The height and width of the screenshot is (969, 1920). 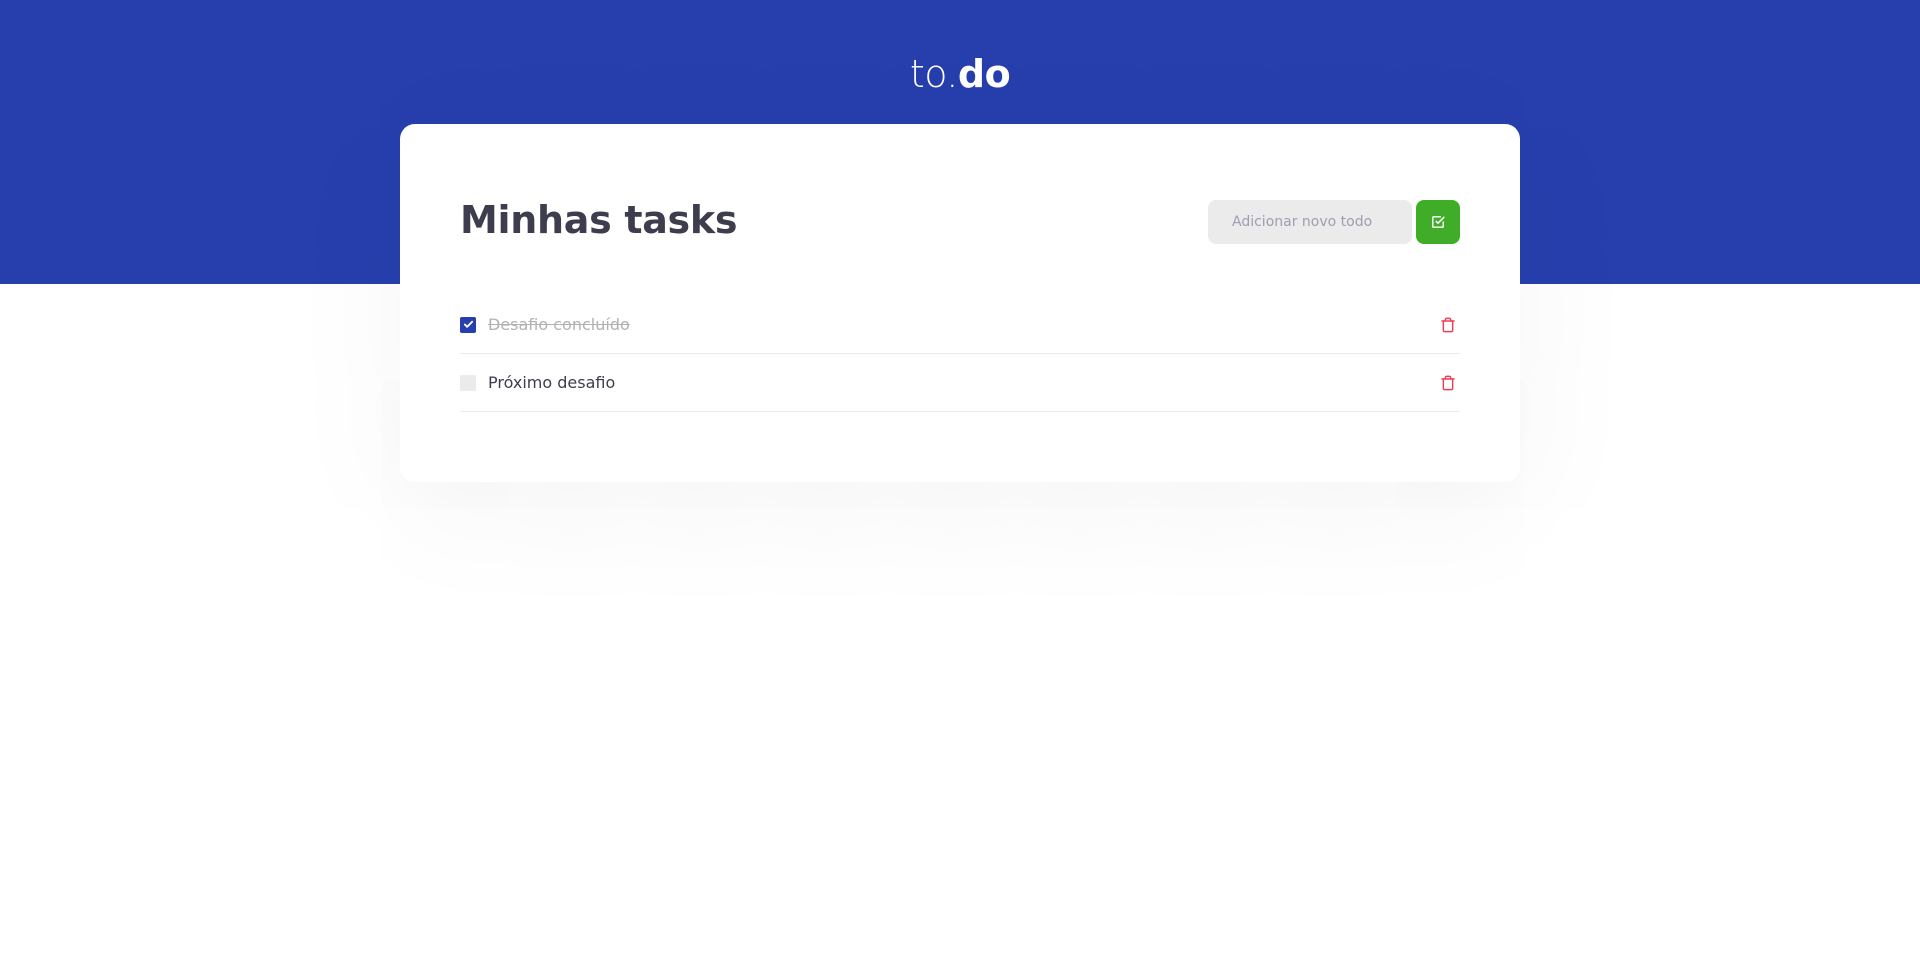 What do you see at coordinates (1310, 222) in the screenshot?
I see `new-task-input` at bounding box center [1310, 222].